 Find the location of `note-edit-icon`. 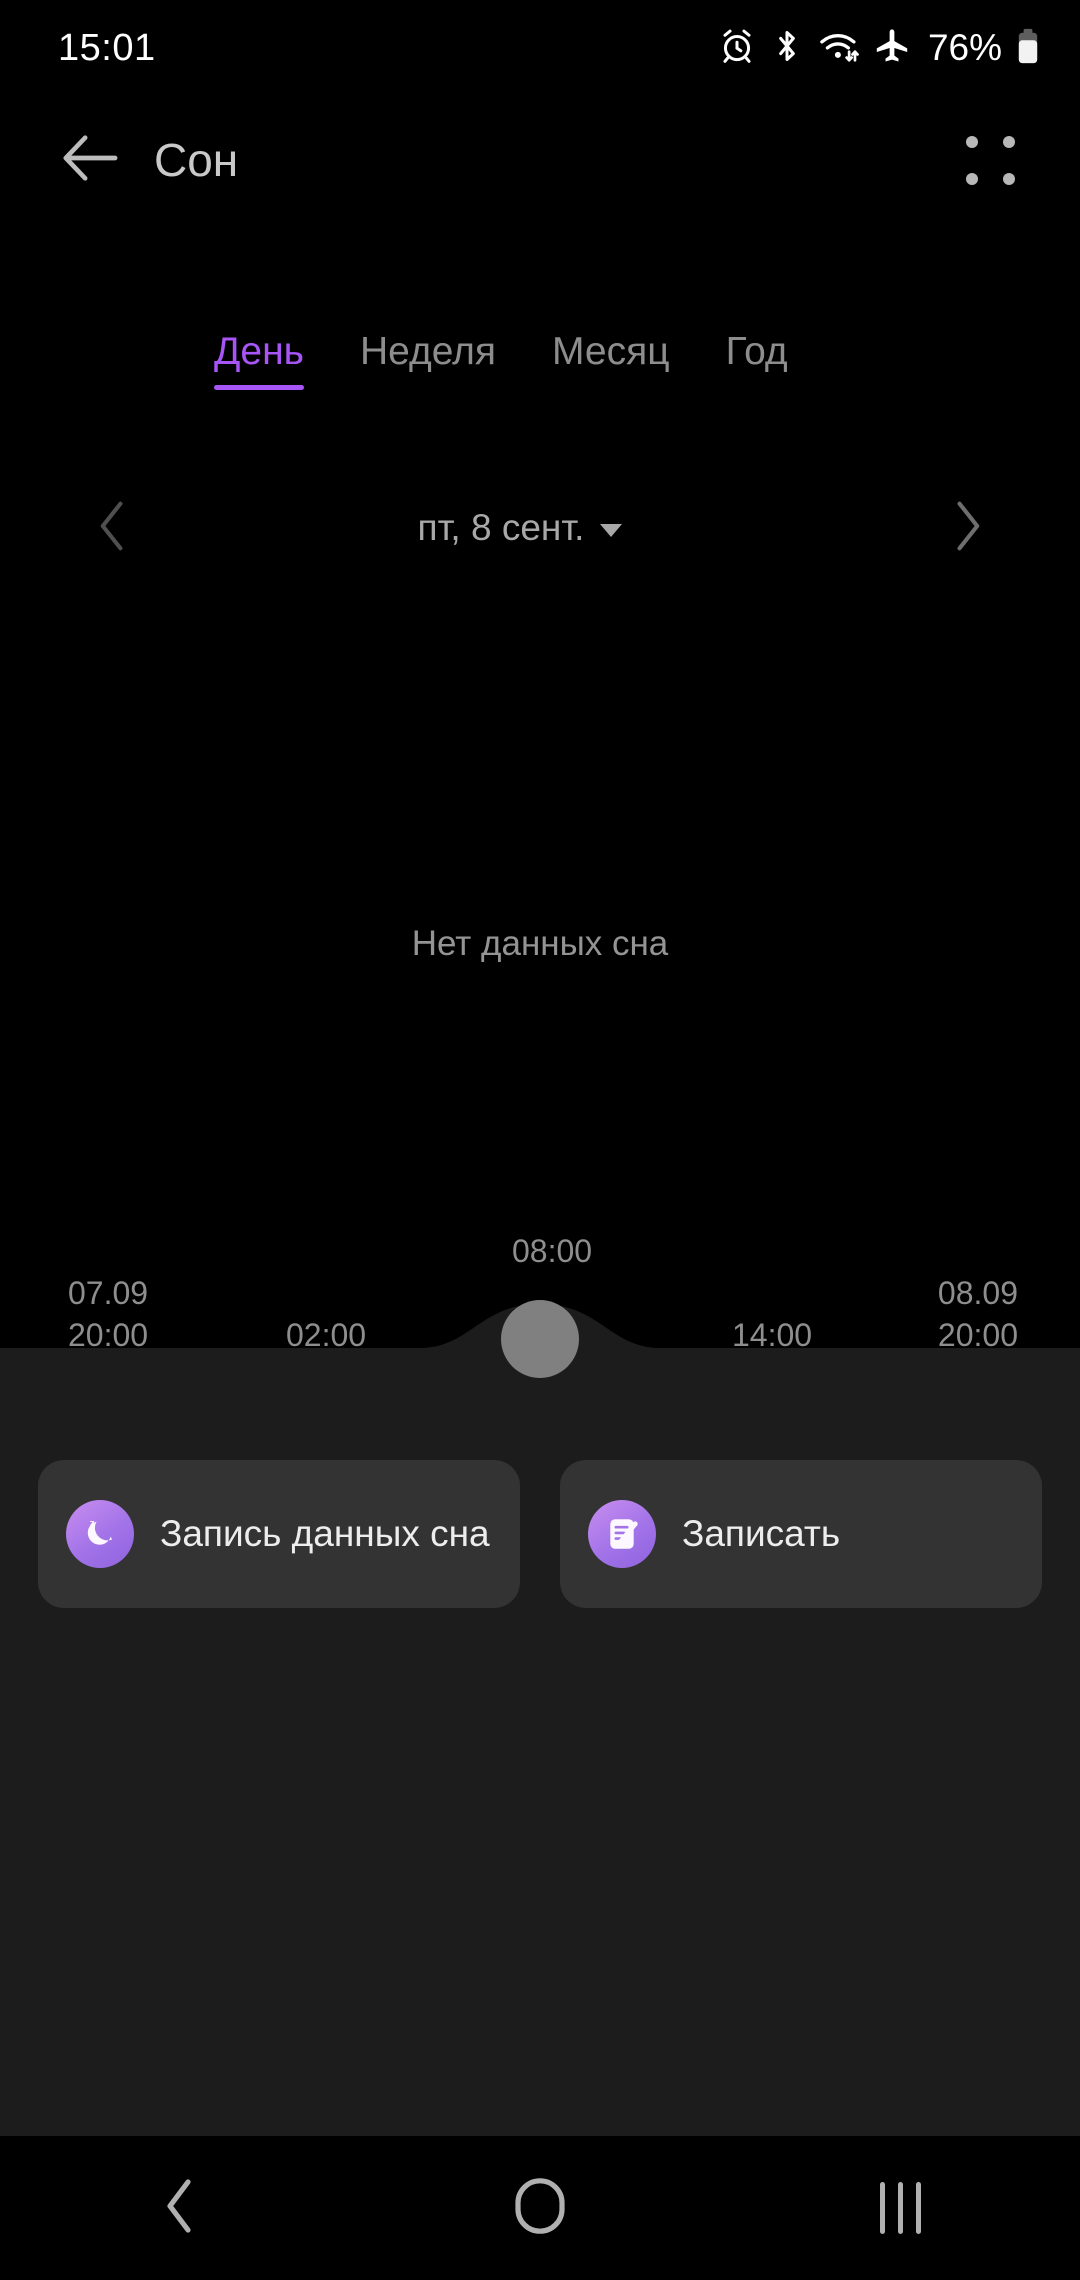

note-edit-icon is located at coordinates (622, 1534).